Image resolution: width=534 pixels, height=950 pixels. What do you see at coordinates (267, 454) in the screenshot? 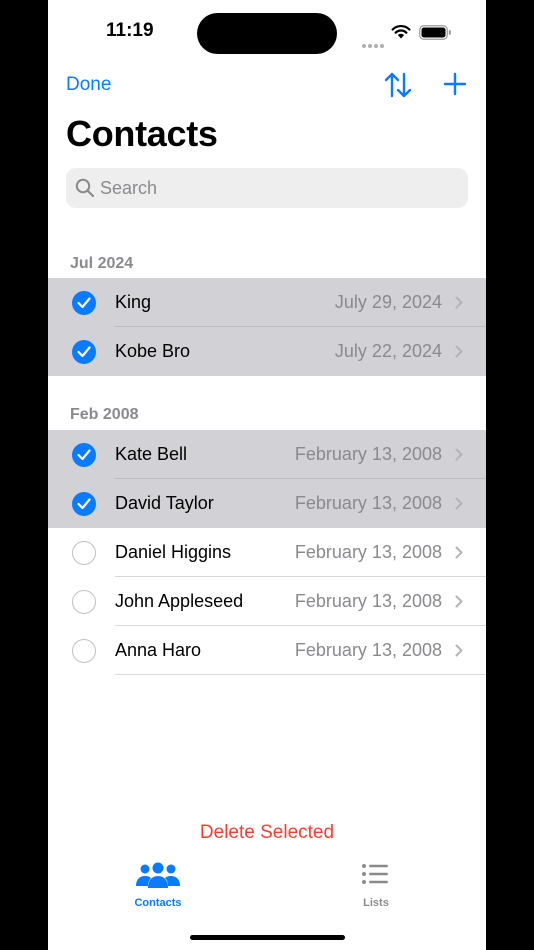
I see `contact-row: Kate Bell February 13, 2008` at bounding box center [267, 454].